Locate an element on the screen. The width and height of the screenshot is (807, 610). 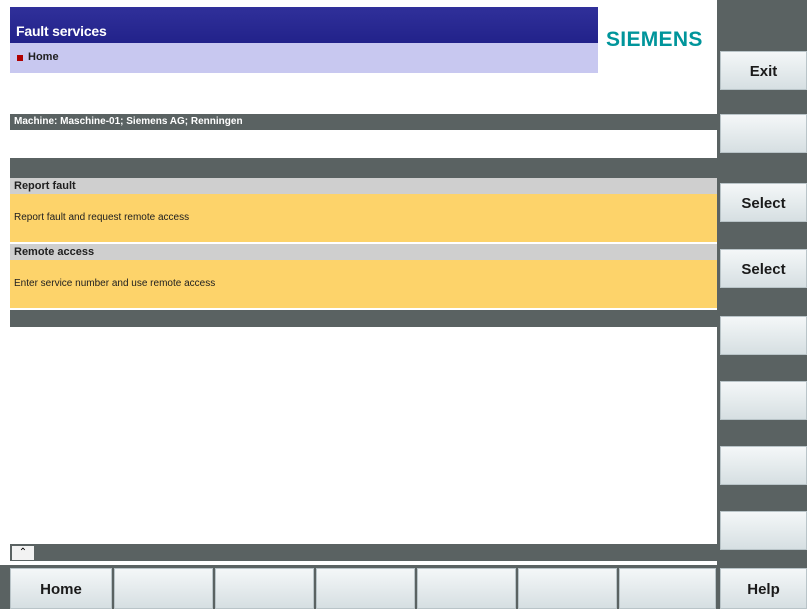
breadcrumb: Home is located at coordinates (304, 58).